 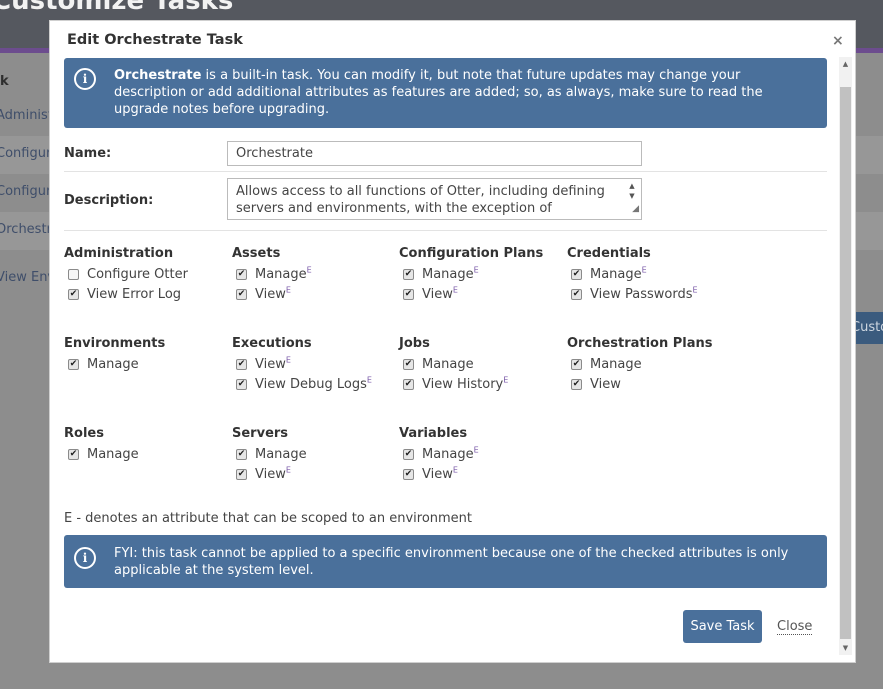 I want to click on attribute-group: Executions ✔ ViewE ✔ View Debug LogsE, so click(x=314, y=366).